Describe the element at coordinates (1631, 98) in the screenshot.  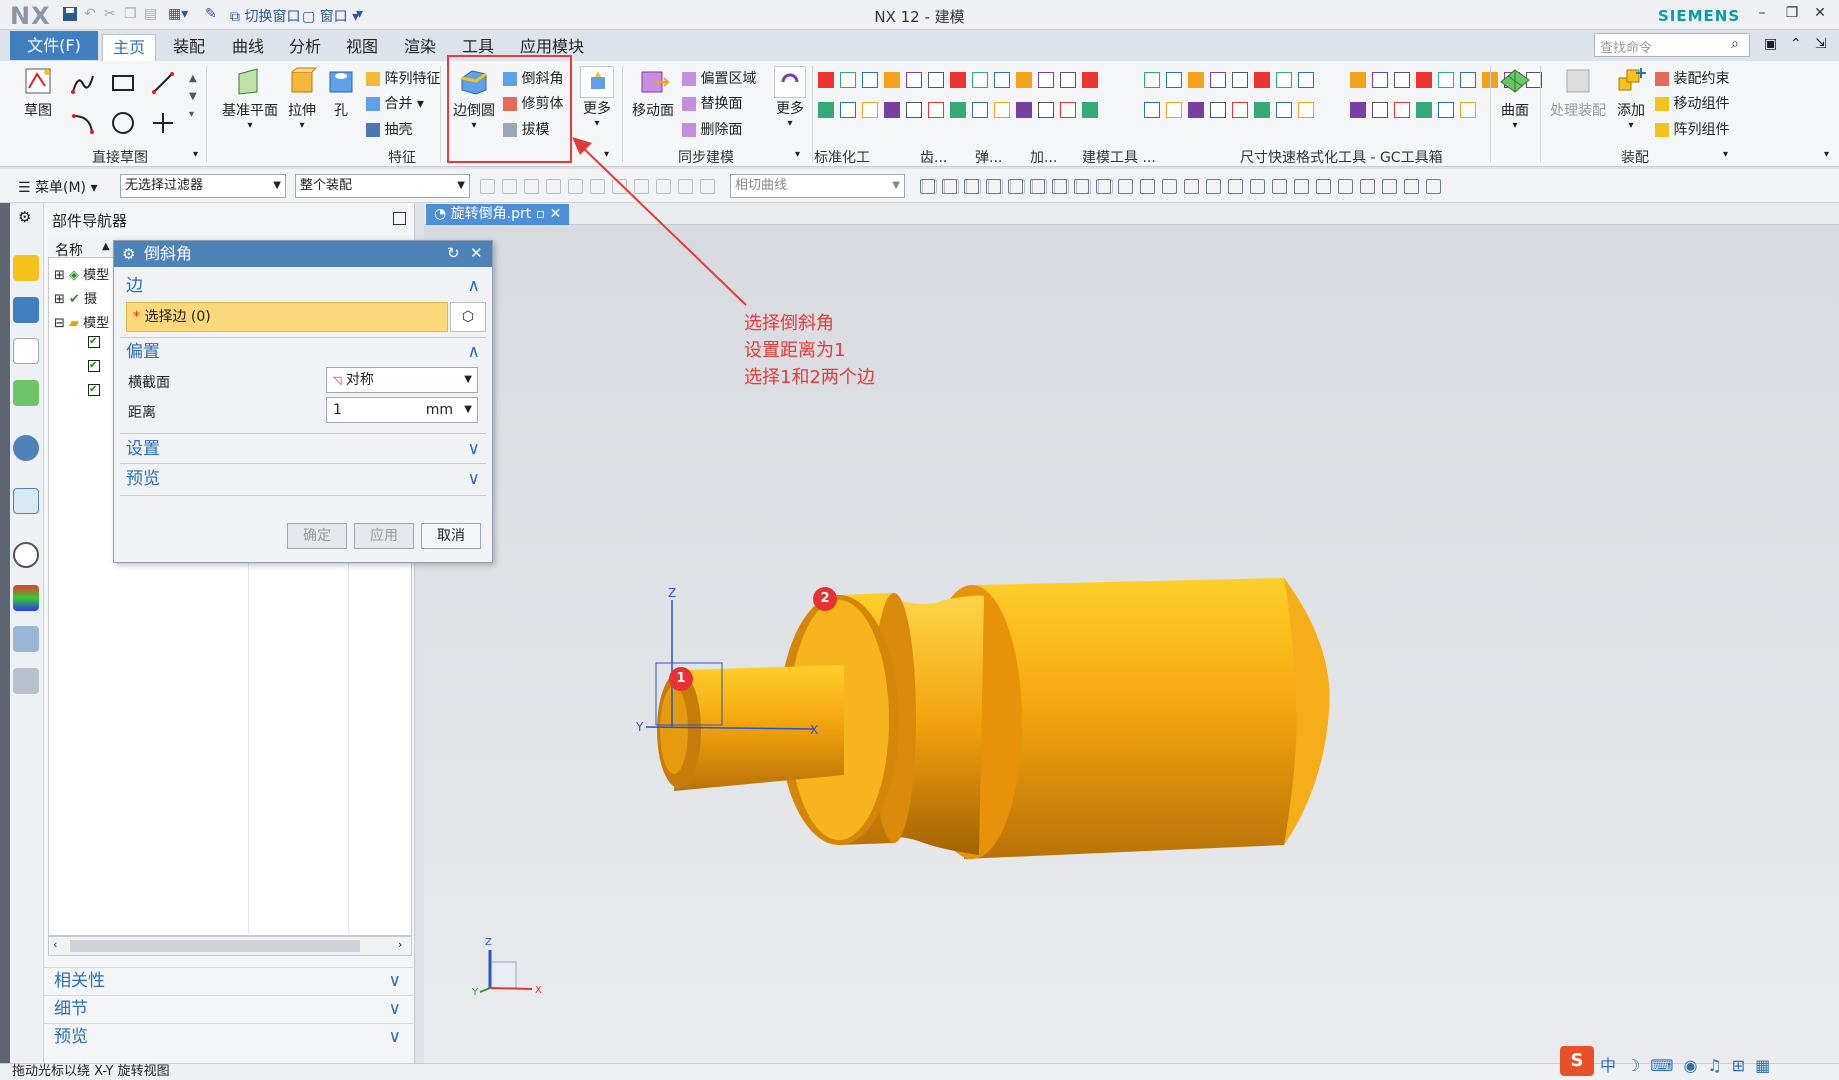
I see `add-component-button: 添加 ▾` at that location.